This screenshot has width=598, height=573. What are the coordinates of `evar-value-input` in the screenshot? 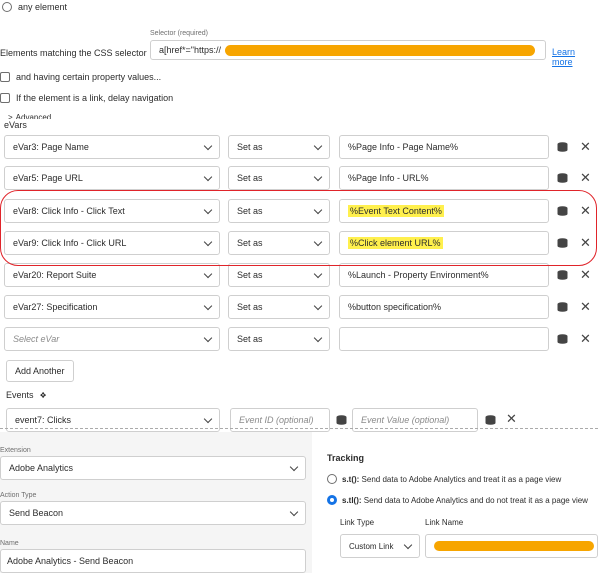 It's located at (444, 339).